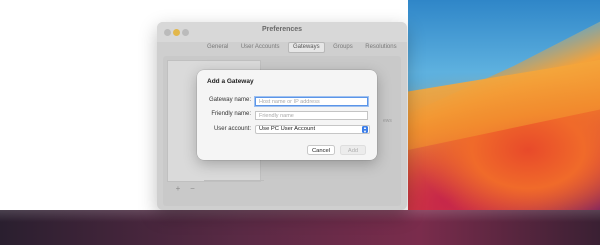  What do you see at coordinates (306, 47) in the screenshot?
I see `tab-gateways: Gateways` at bounding box center [306, 47].